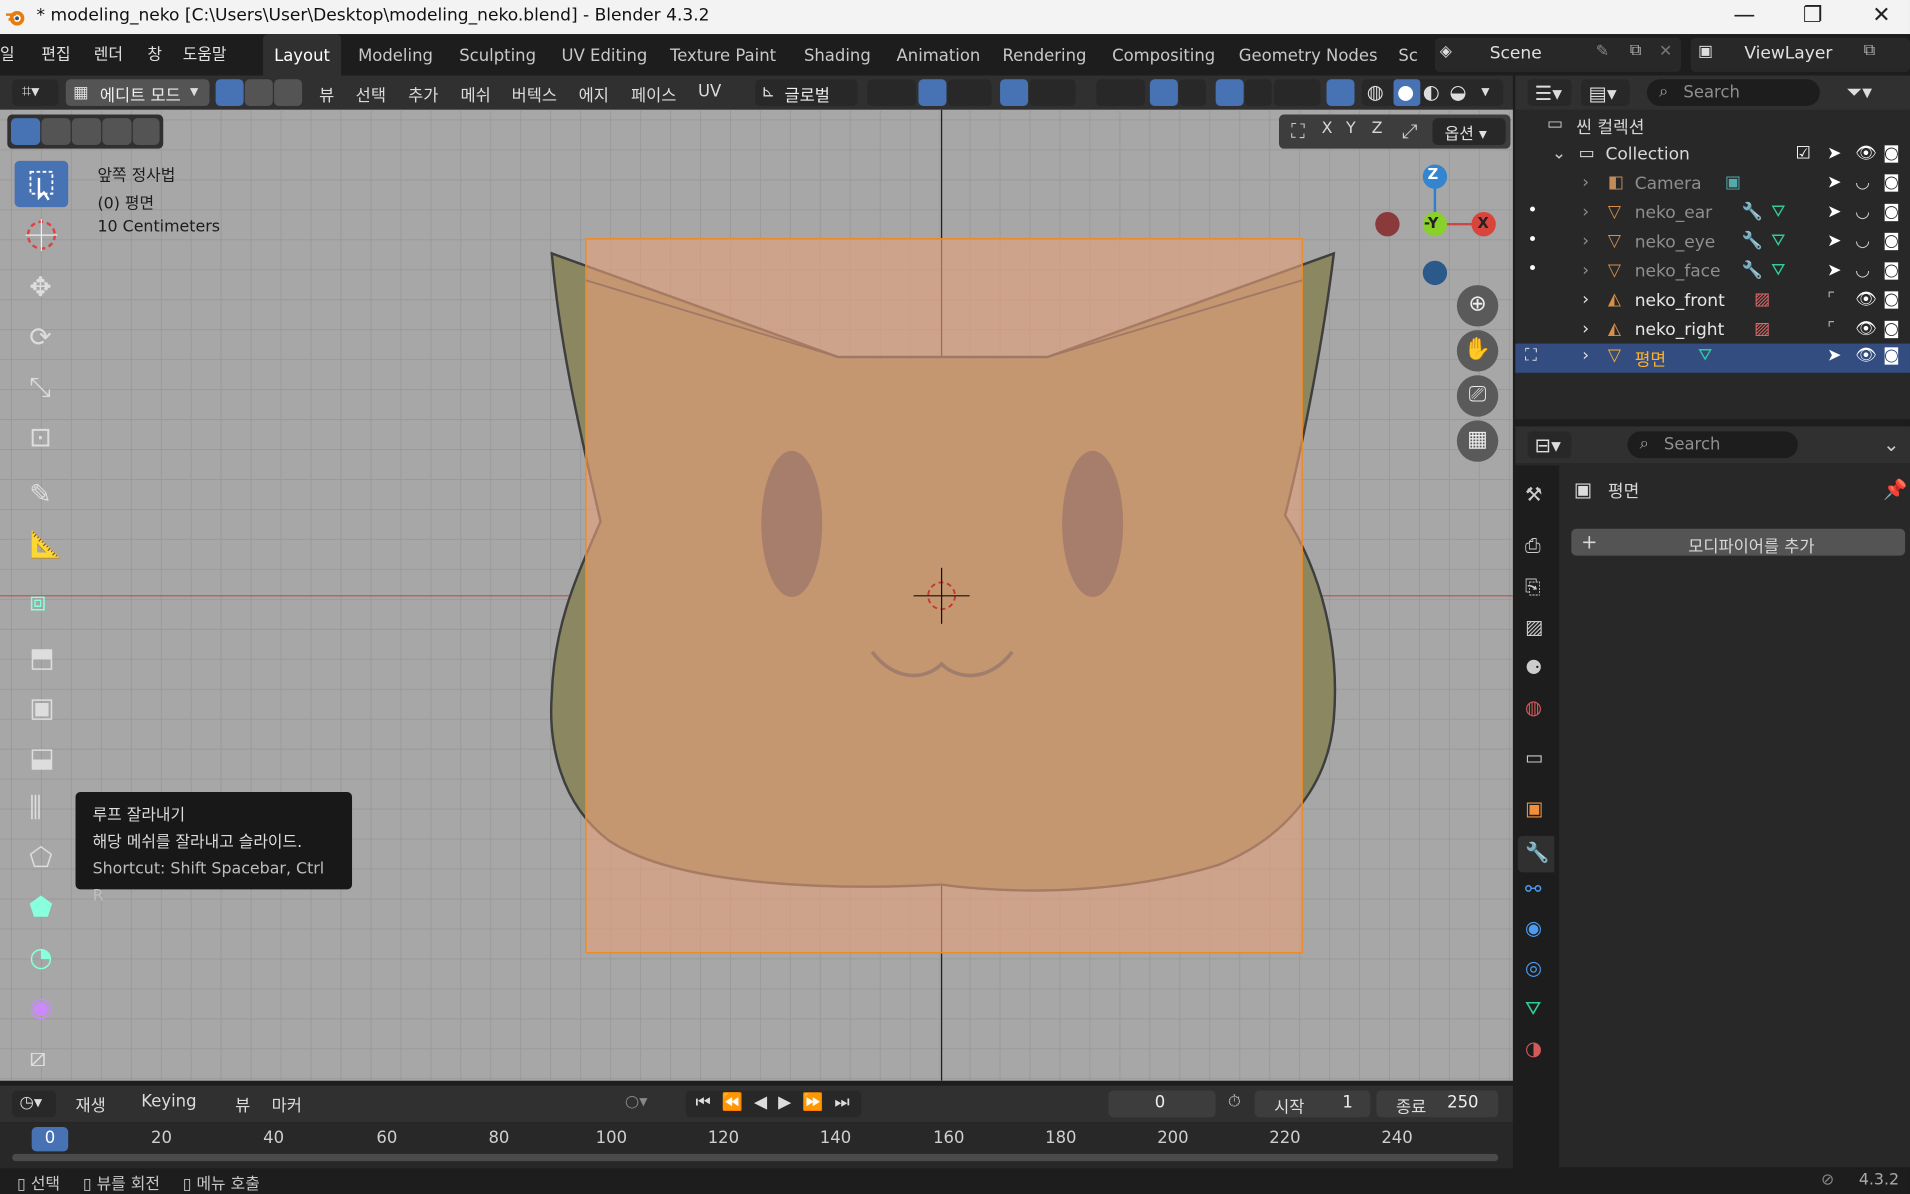 This screenshot has width=1910, height=1194. What do you see at coordinates (806, 93) in the screenshot?
I see `transform-orientation-selector: ⊾ 글로벌` at bounding box center [806, 93].